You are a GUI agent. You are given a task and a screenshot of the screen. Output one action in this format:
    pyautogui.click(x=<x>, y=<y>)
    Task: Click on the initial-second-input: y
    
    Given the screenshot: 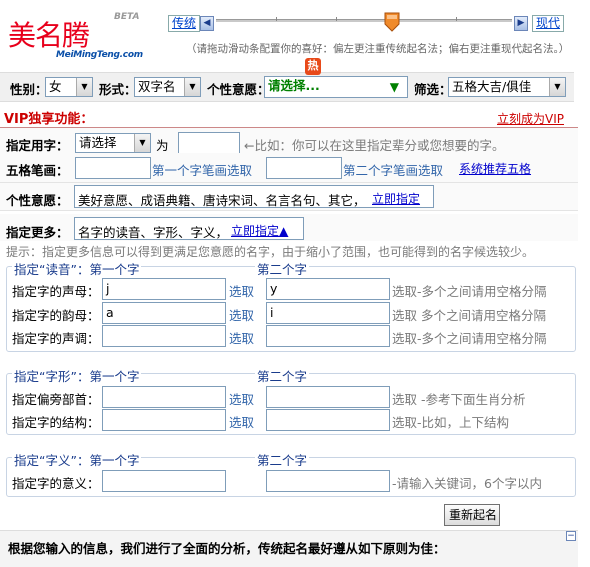 What is the action you would take?
    pyautogui.click(x=328, y=289)
    